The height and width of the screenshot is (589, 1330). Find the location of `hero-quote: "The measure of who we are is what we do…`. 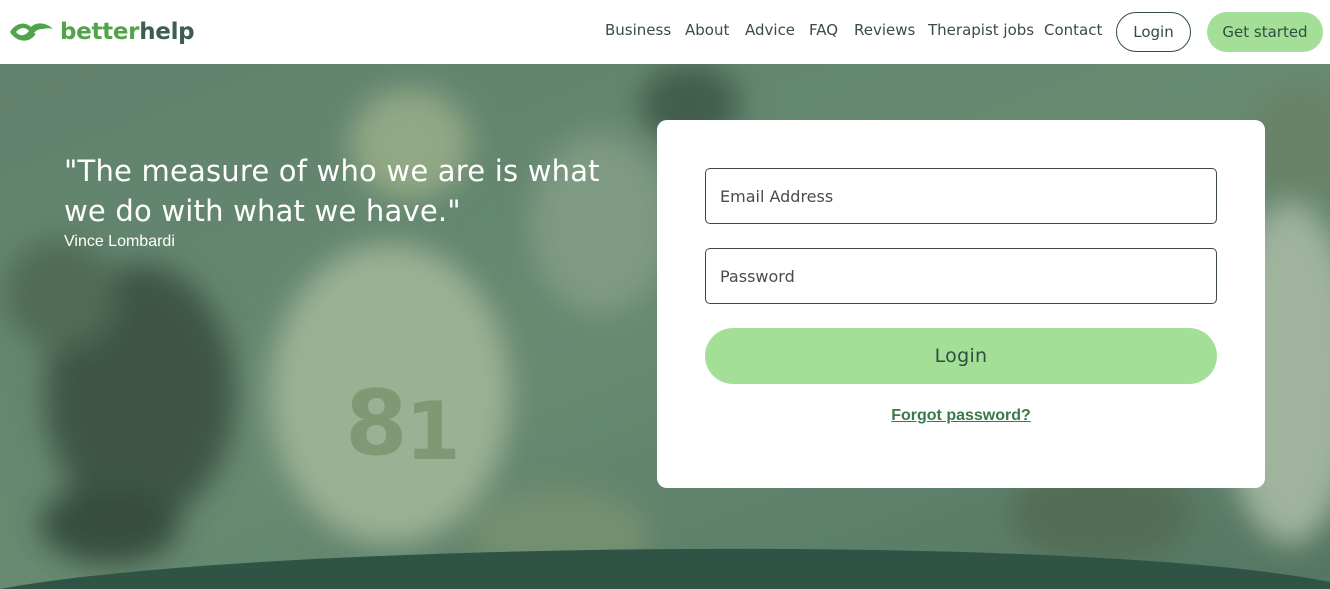

hero-quote: "The measure of who we are is what we do… is located at coordinates (332, 191).